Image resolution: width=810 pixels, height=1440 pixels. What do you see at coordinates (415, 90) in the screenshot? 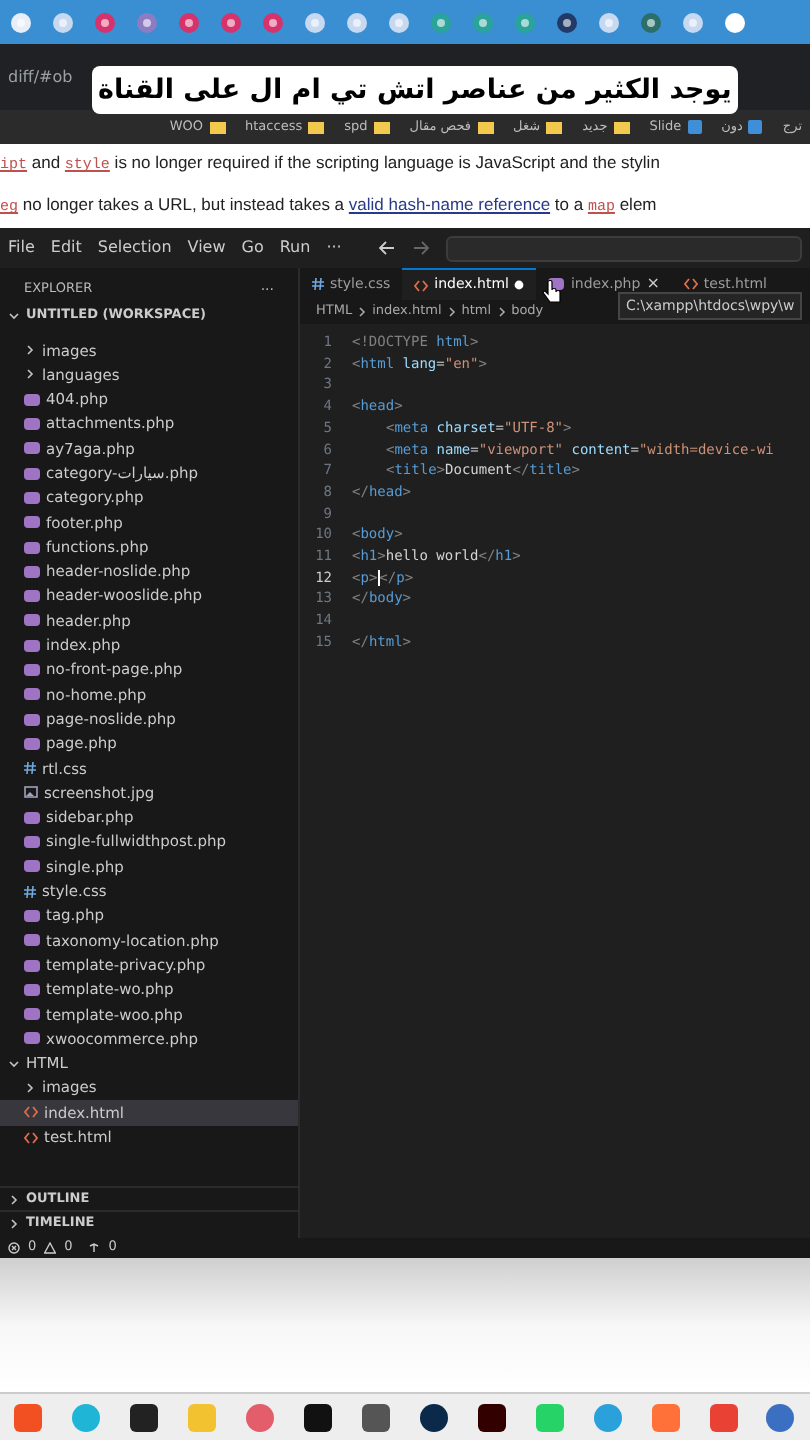
I see `video-caption: يوجد الكثير من عناصر اتش تي ام ال على القناة` at bounding box center [415, 90].